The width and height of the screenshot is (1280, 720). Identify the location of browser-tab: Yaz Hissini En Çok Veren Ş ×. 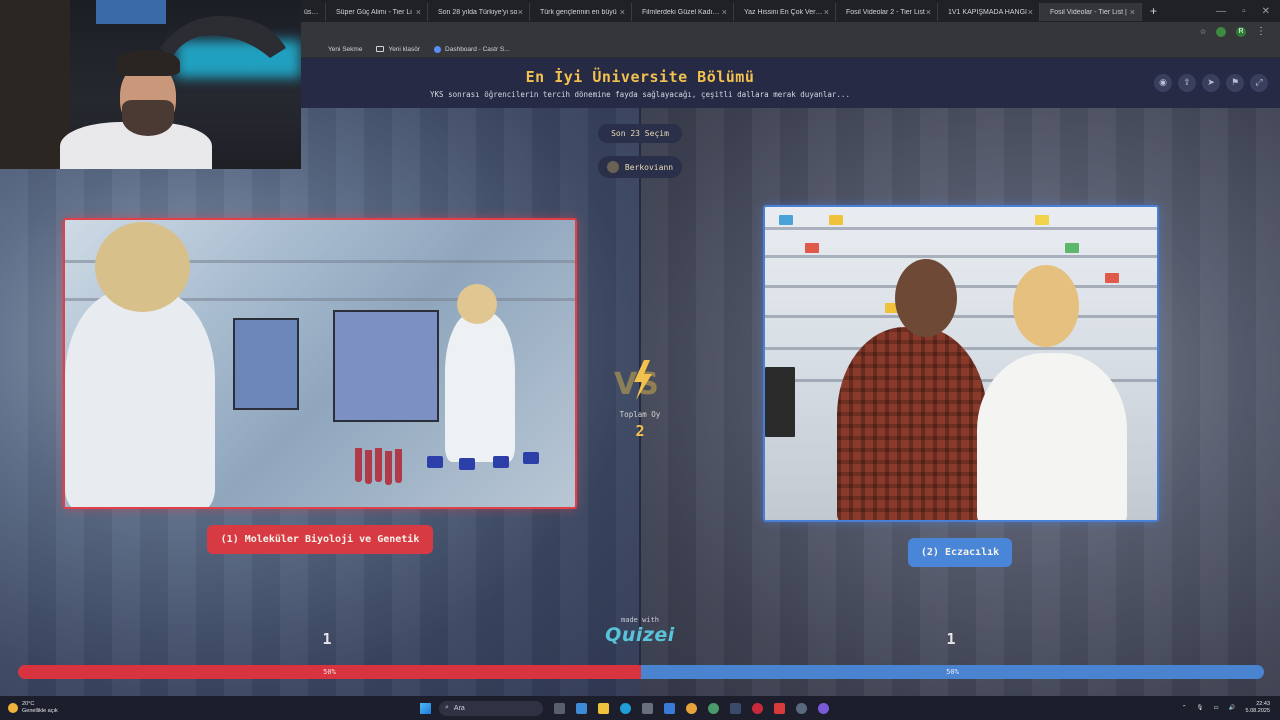
(785, 12).